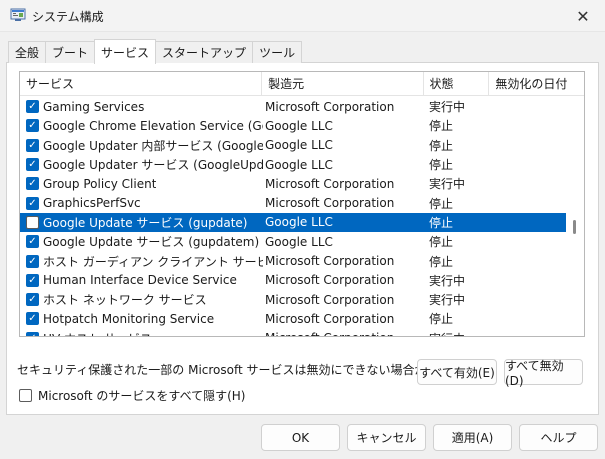  I want to click on column-header-disabled-date: 無効化の日付, so click(536, 84).